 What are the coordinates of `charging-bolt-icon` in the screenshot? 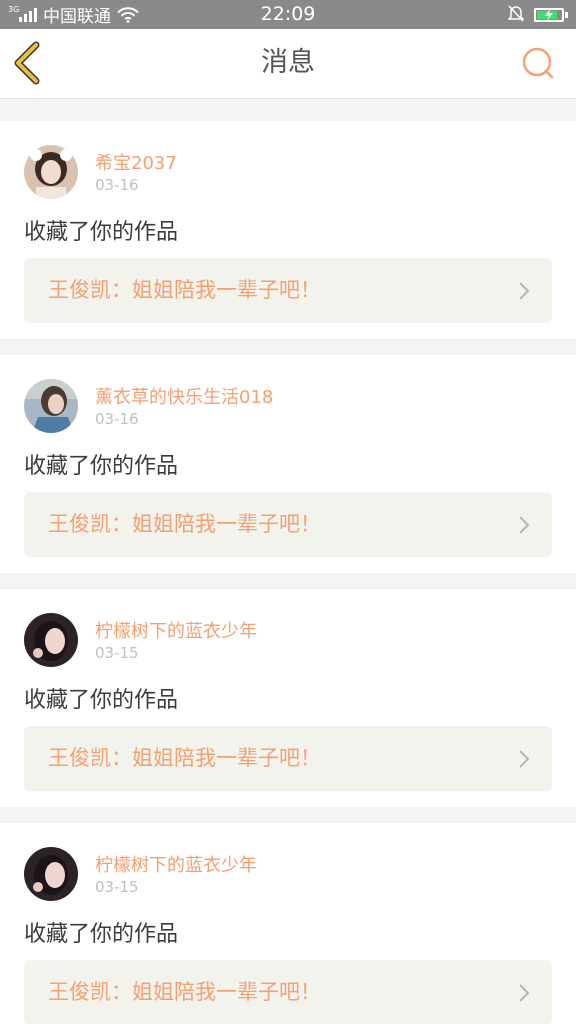 It's located at (549, 15).